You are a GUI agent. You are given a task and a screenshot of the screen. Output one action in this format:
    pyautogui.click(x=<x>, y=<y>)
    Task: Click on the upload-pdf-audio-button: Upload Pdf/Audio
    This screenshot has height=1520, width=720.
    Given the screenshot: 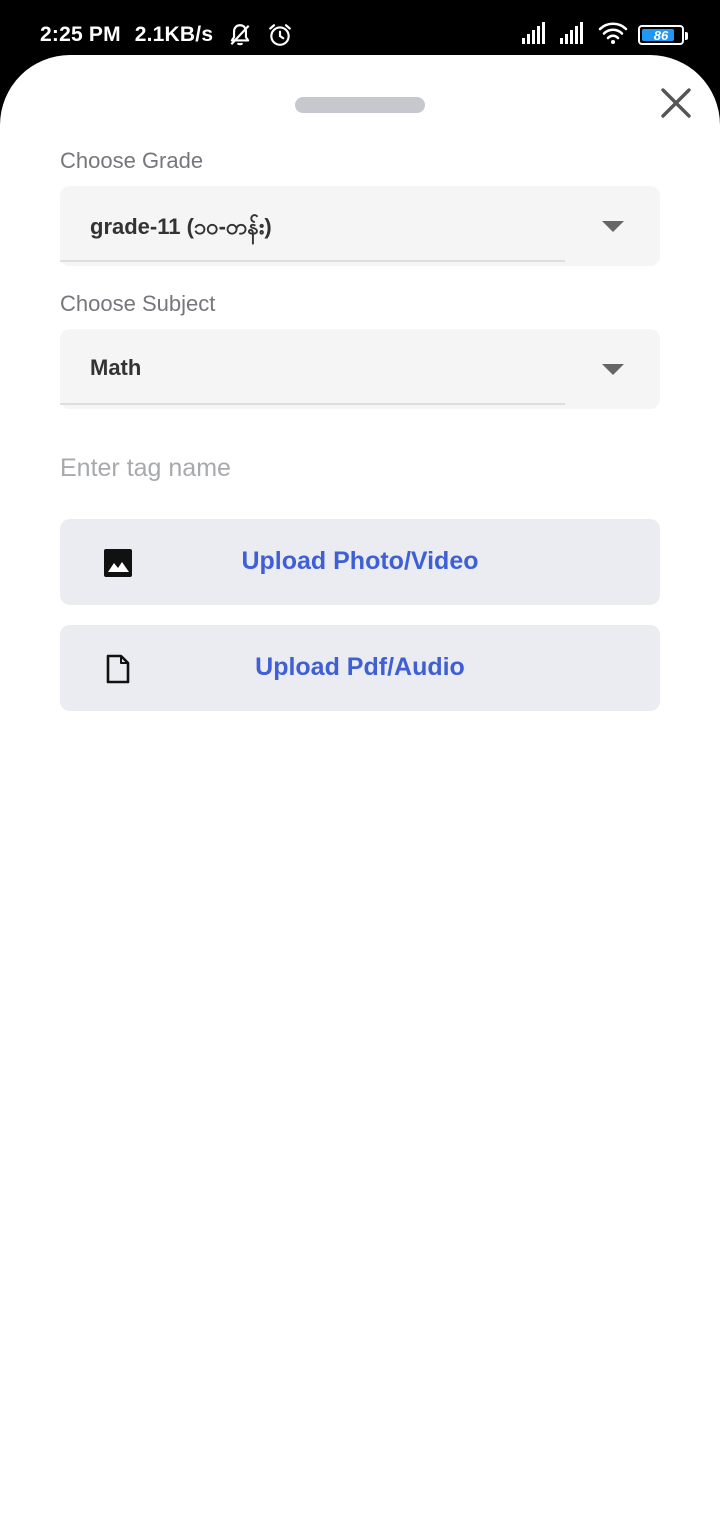 What is the action you would take?
    pyautogui.click(x=360, y=668)
    